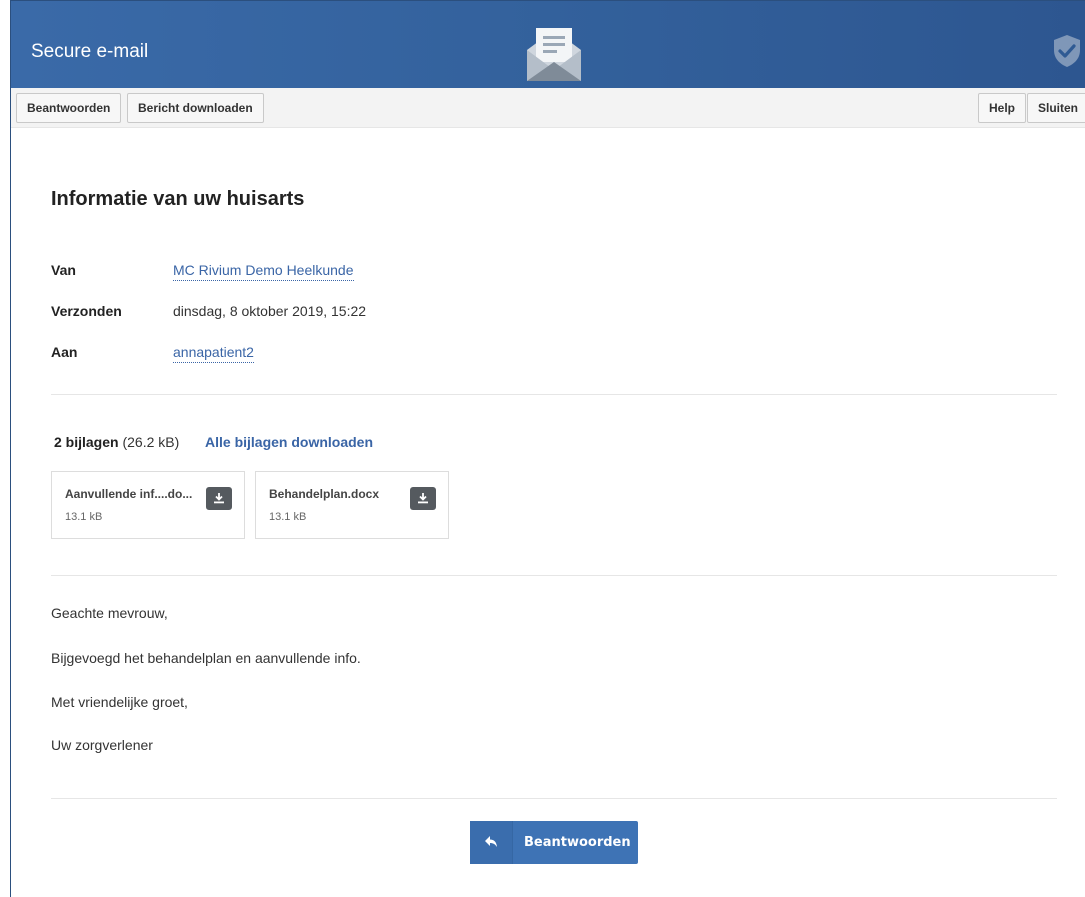  What do you see at coordinates (178, 199) in the screenshot?
I see `message-subject: Informatie van uw huisarts` at bounding box center [178, 199].